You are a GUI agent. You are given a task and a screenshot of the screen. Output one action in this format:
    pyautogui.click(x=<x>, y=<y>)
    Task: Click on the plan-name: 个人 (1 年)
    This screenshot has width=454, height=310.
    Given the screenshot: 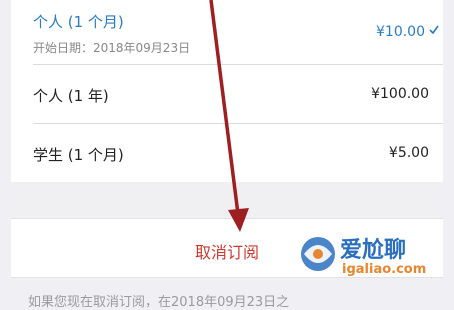 What is the action you would take?
    pyautogui.click(x=71, y=96)
    